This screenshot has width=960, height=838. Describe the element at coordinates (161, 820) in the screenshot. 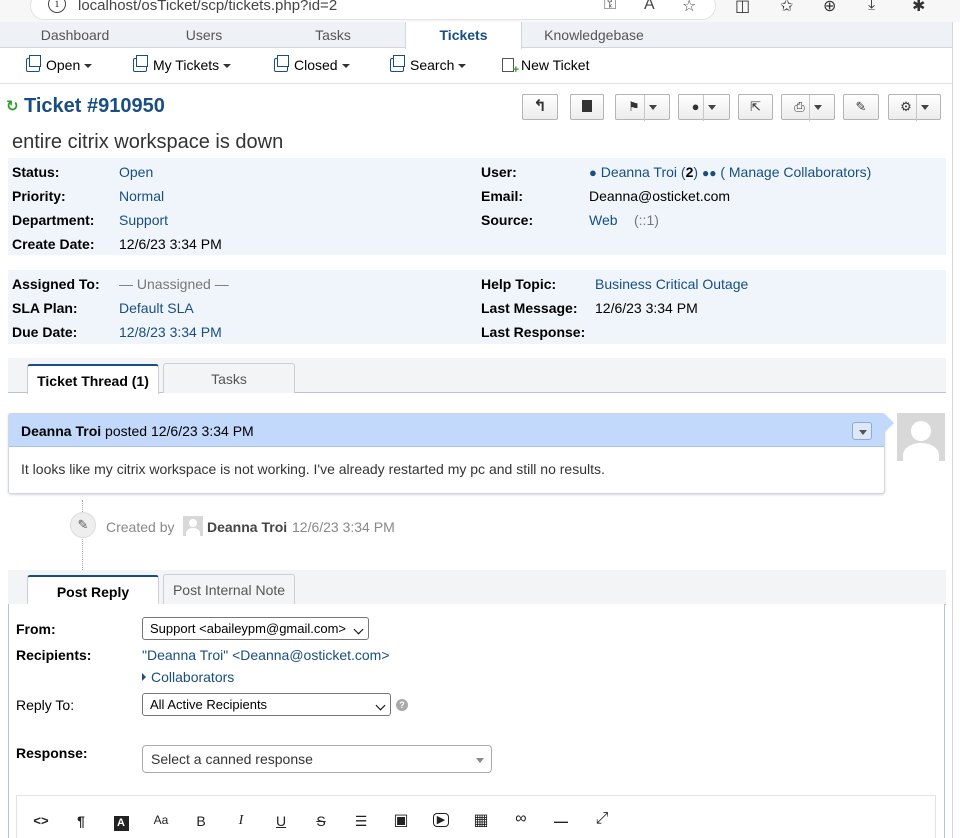

I see `font-size-icon: Aa` at that location.